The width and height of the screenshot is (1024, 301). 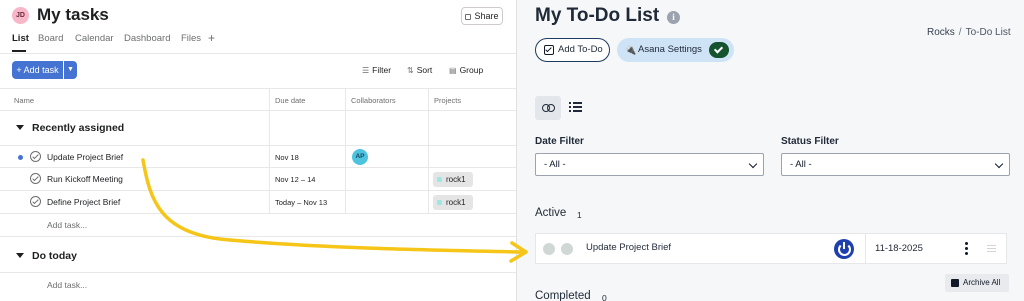 What do you see at coordinates (290, 100) in the screenshot?
I see `column-due-date: Due date` at bounding box center [290, 100].